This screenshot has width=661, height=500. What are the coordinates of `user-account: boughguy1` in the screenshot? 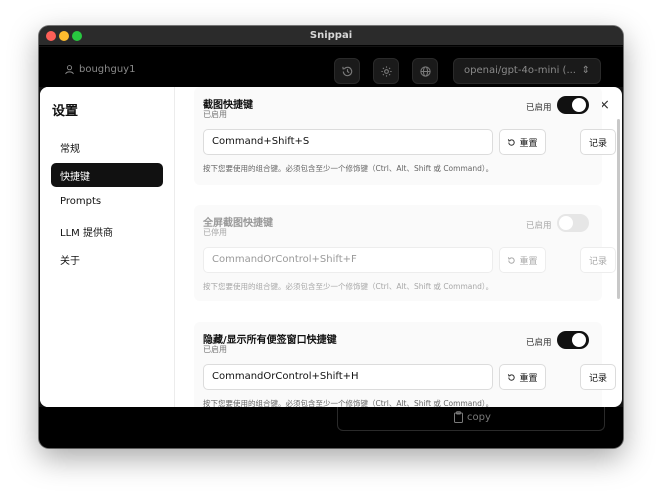 It's located at (99, 69).